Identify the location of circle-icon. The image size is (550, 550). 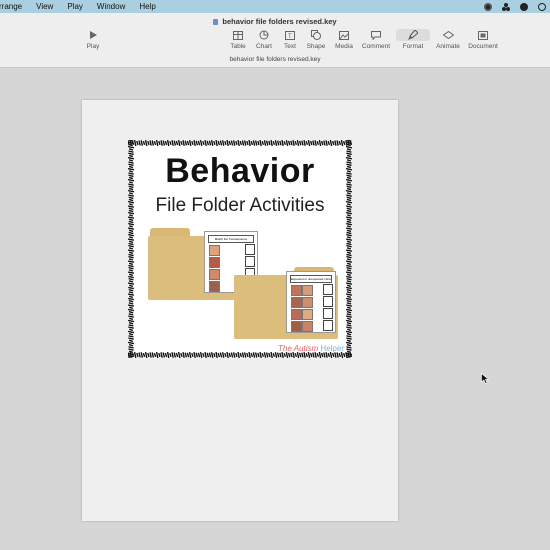
(542, 6).